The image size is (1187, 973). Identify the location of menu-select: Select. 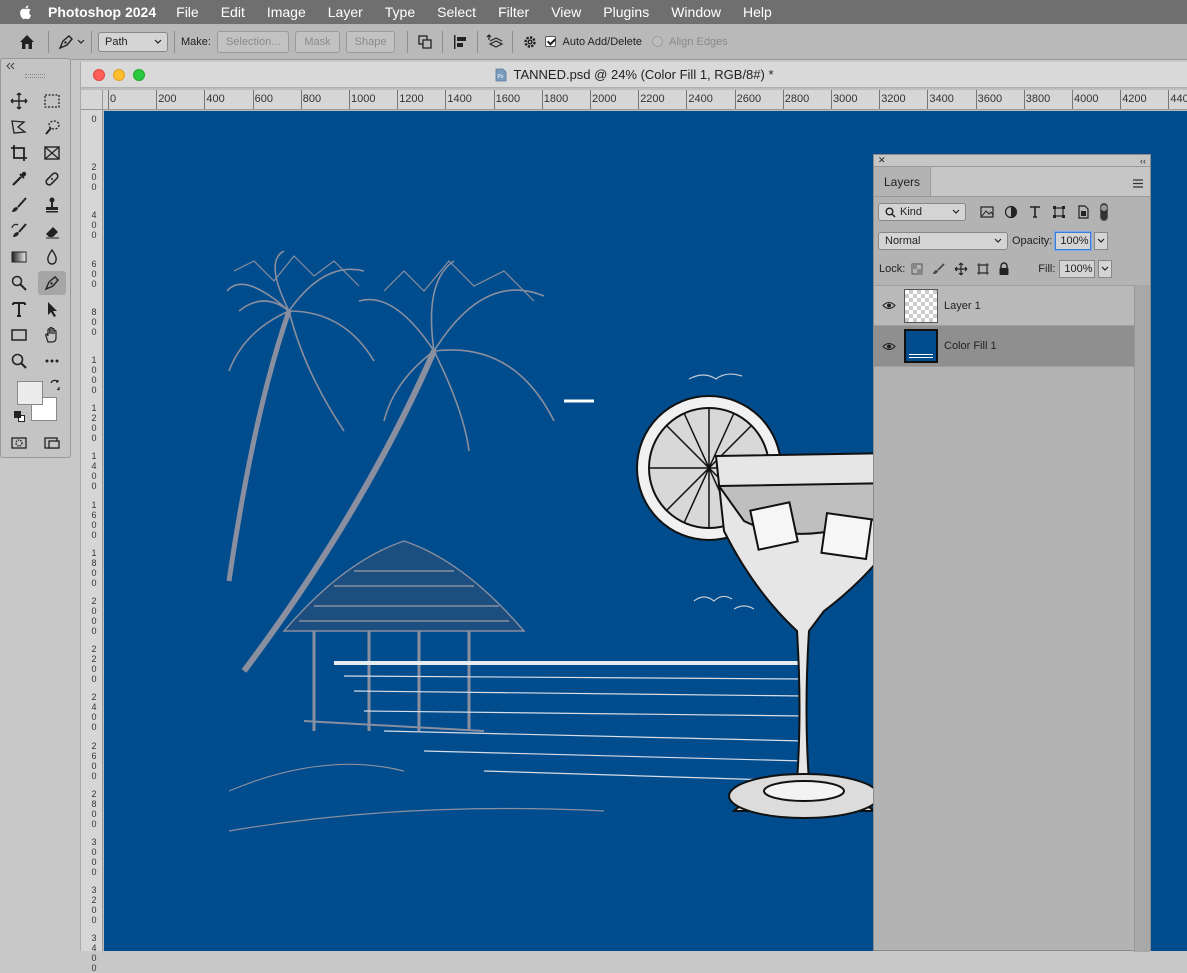
(456, 12).